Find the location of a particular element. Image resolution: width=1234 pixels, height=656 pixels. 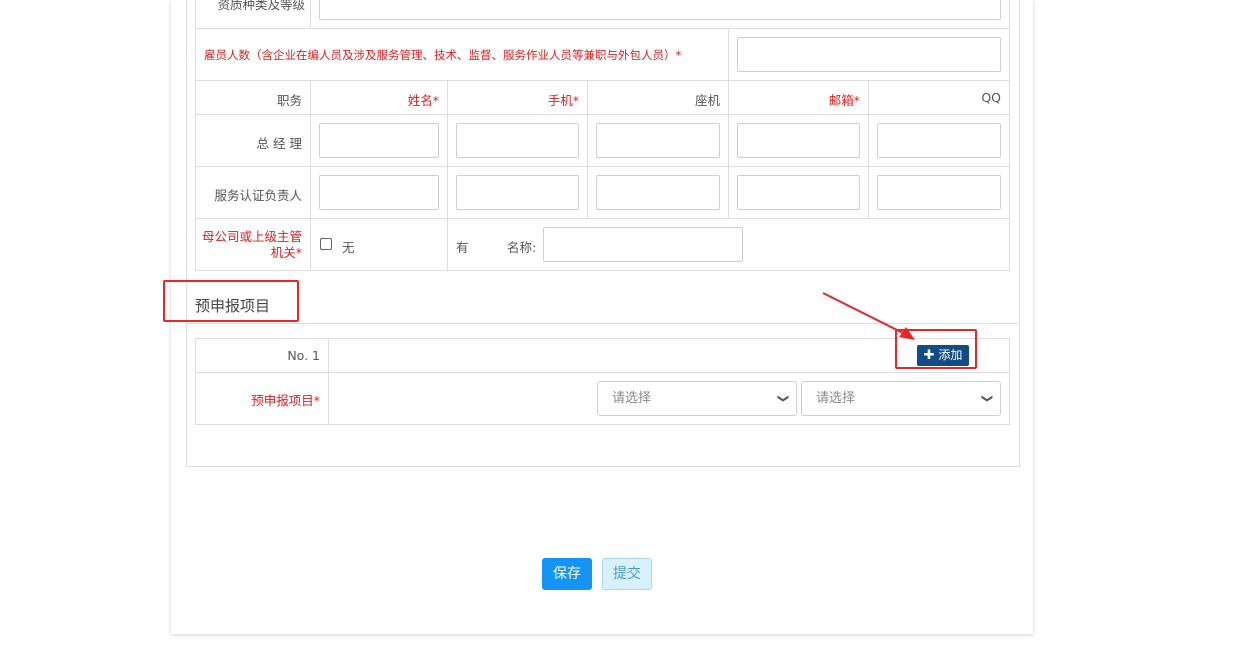

option-none-label: 无 is located at coordinates (348, 247).